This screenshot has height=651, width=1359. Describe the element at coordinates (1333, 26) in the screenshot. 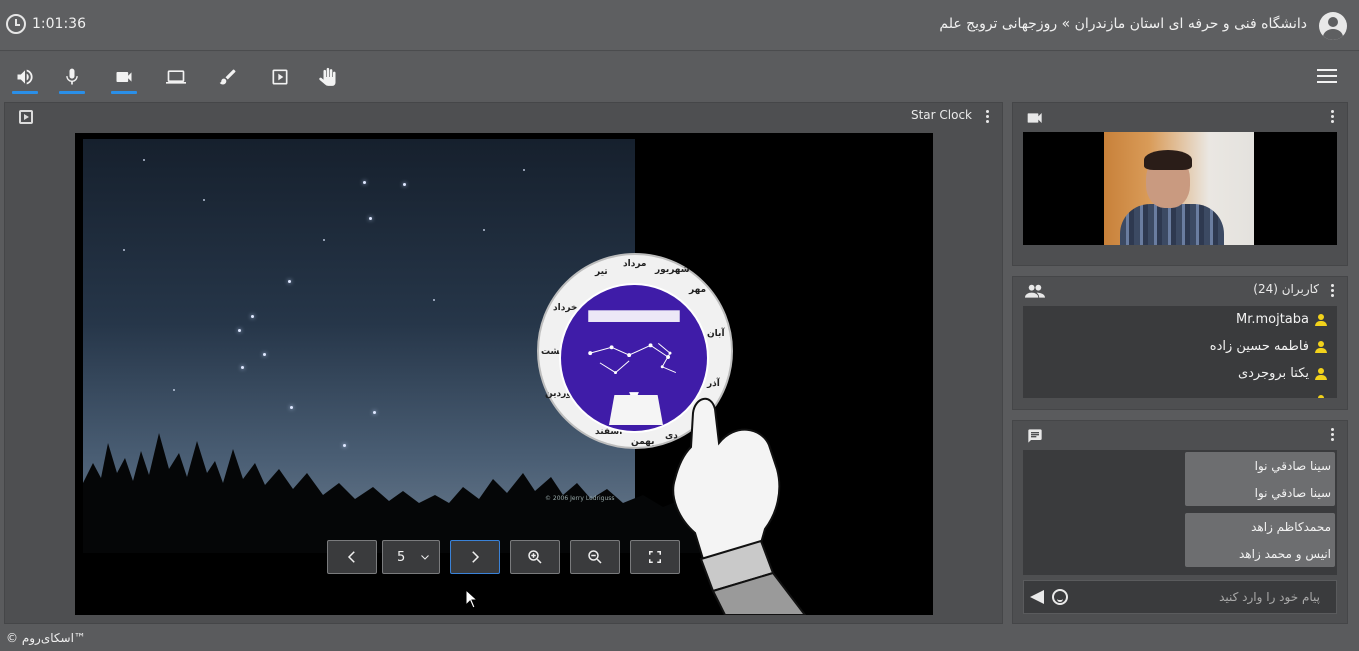

I see `account-icon` at that location.